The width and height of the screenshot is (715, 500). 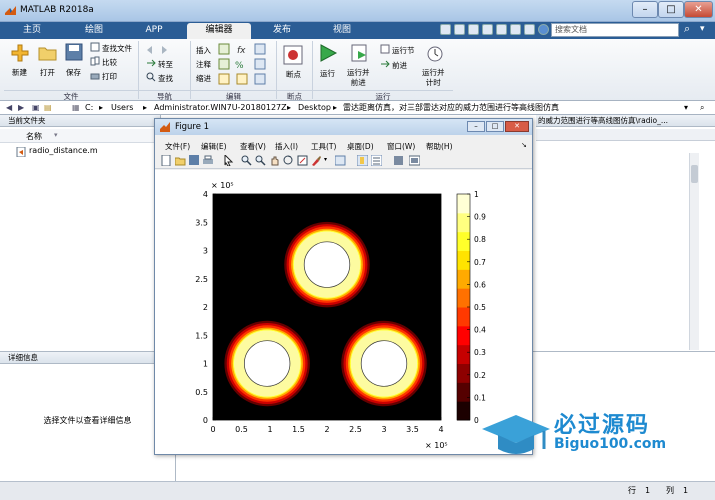 What do you see at coordinates (205, 364) in the screenshot?
I see `y-tick-label: 1` at bounding box center [205, 364].